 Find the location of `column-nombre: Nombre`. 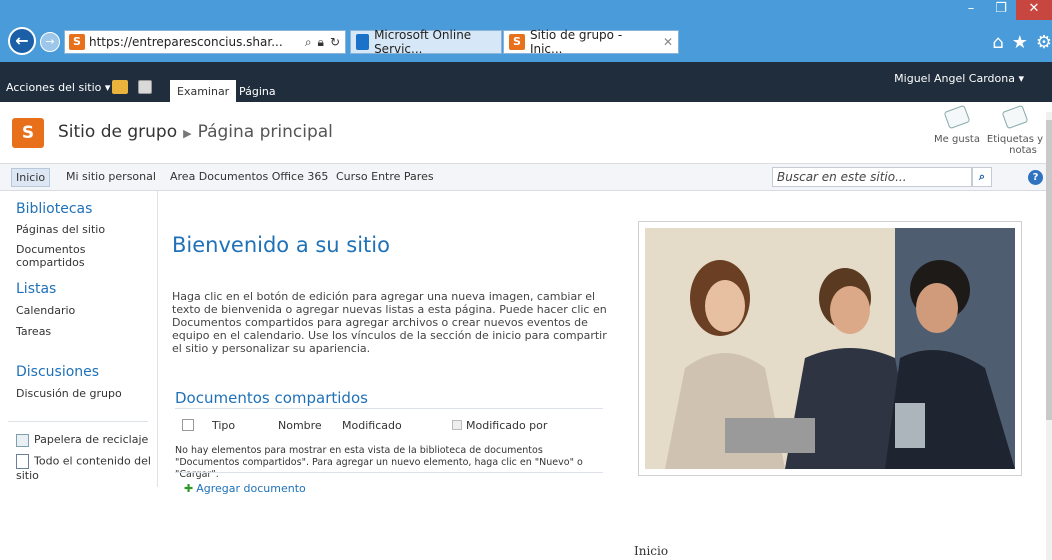

column-nombre: Nombre is located at coordinates (300, 425).